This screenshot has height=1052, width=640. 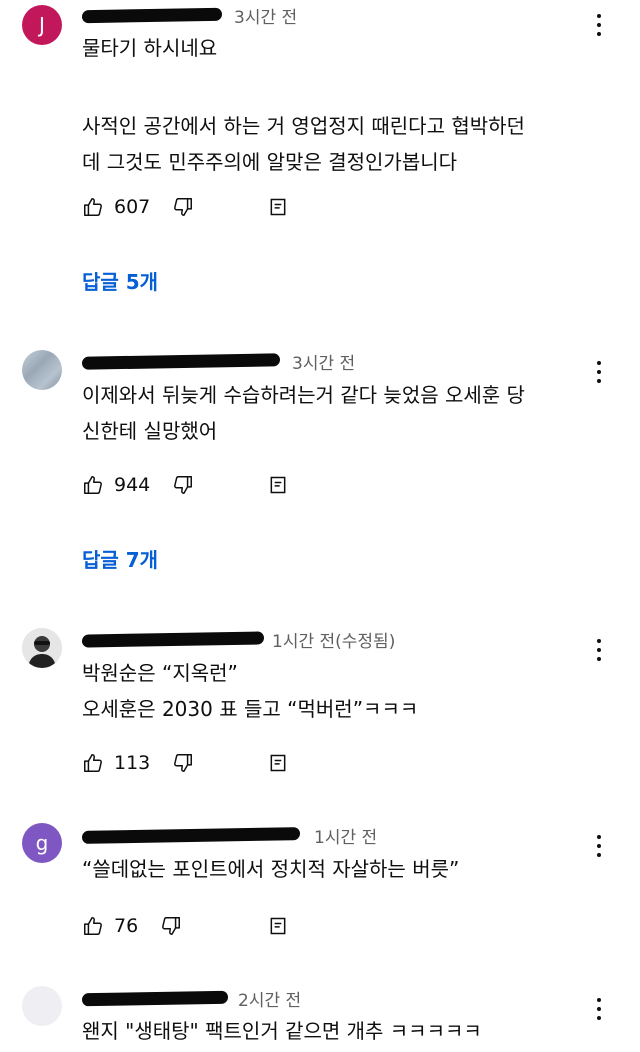 I want to click on avatar-letter: g, so click(x=42, y=843).